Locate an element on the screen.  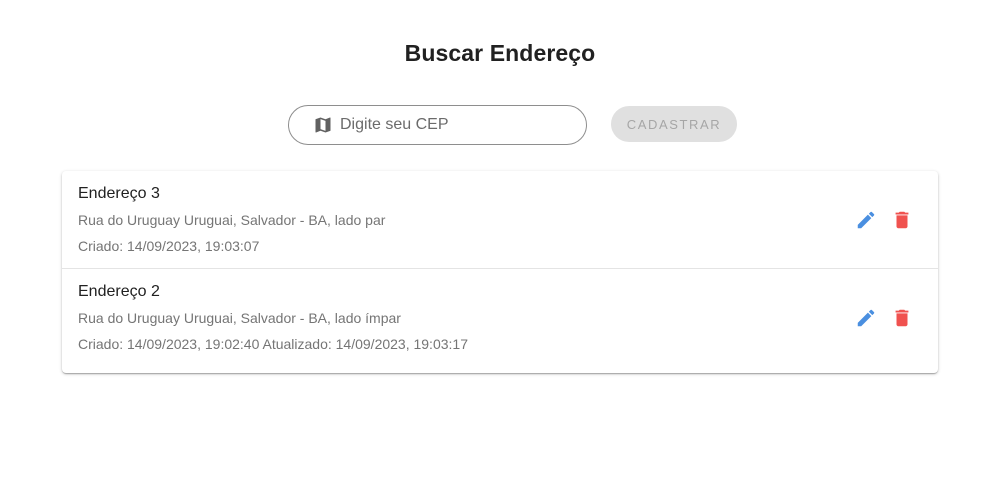
page-title: Buscar Endereço is located at coordinates (500, 53).